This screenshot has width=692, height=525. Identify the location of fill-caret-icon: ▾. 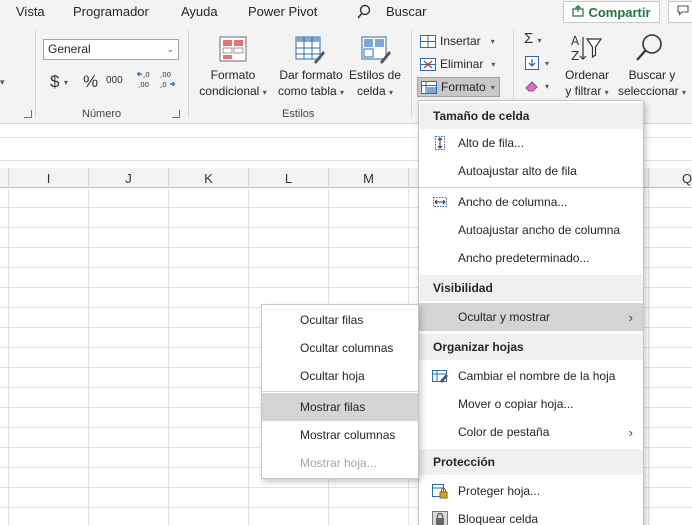
(547, 63).